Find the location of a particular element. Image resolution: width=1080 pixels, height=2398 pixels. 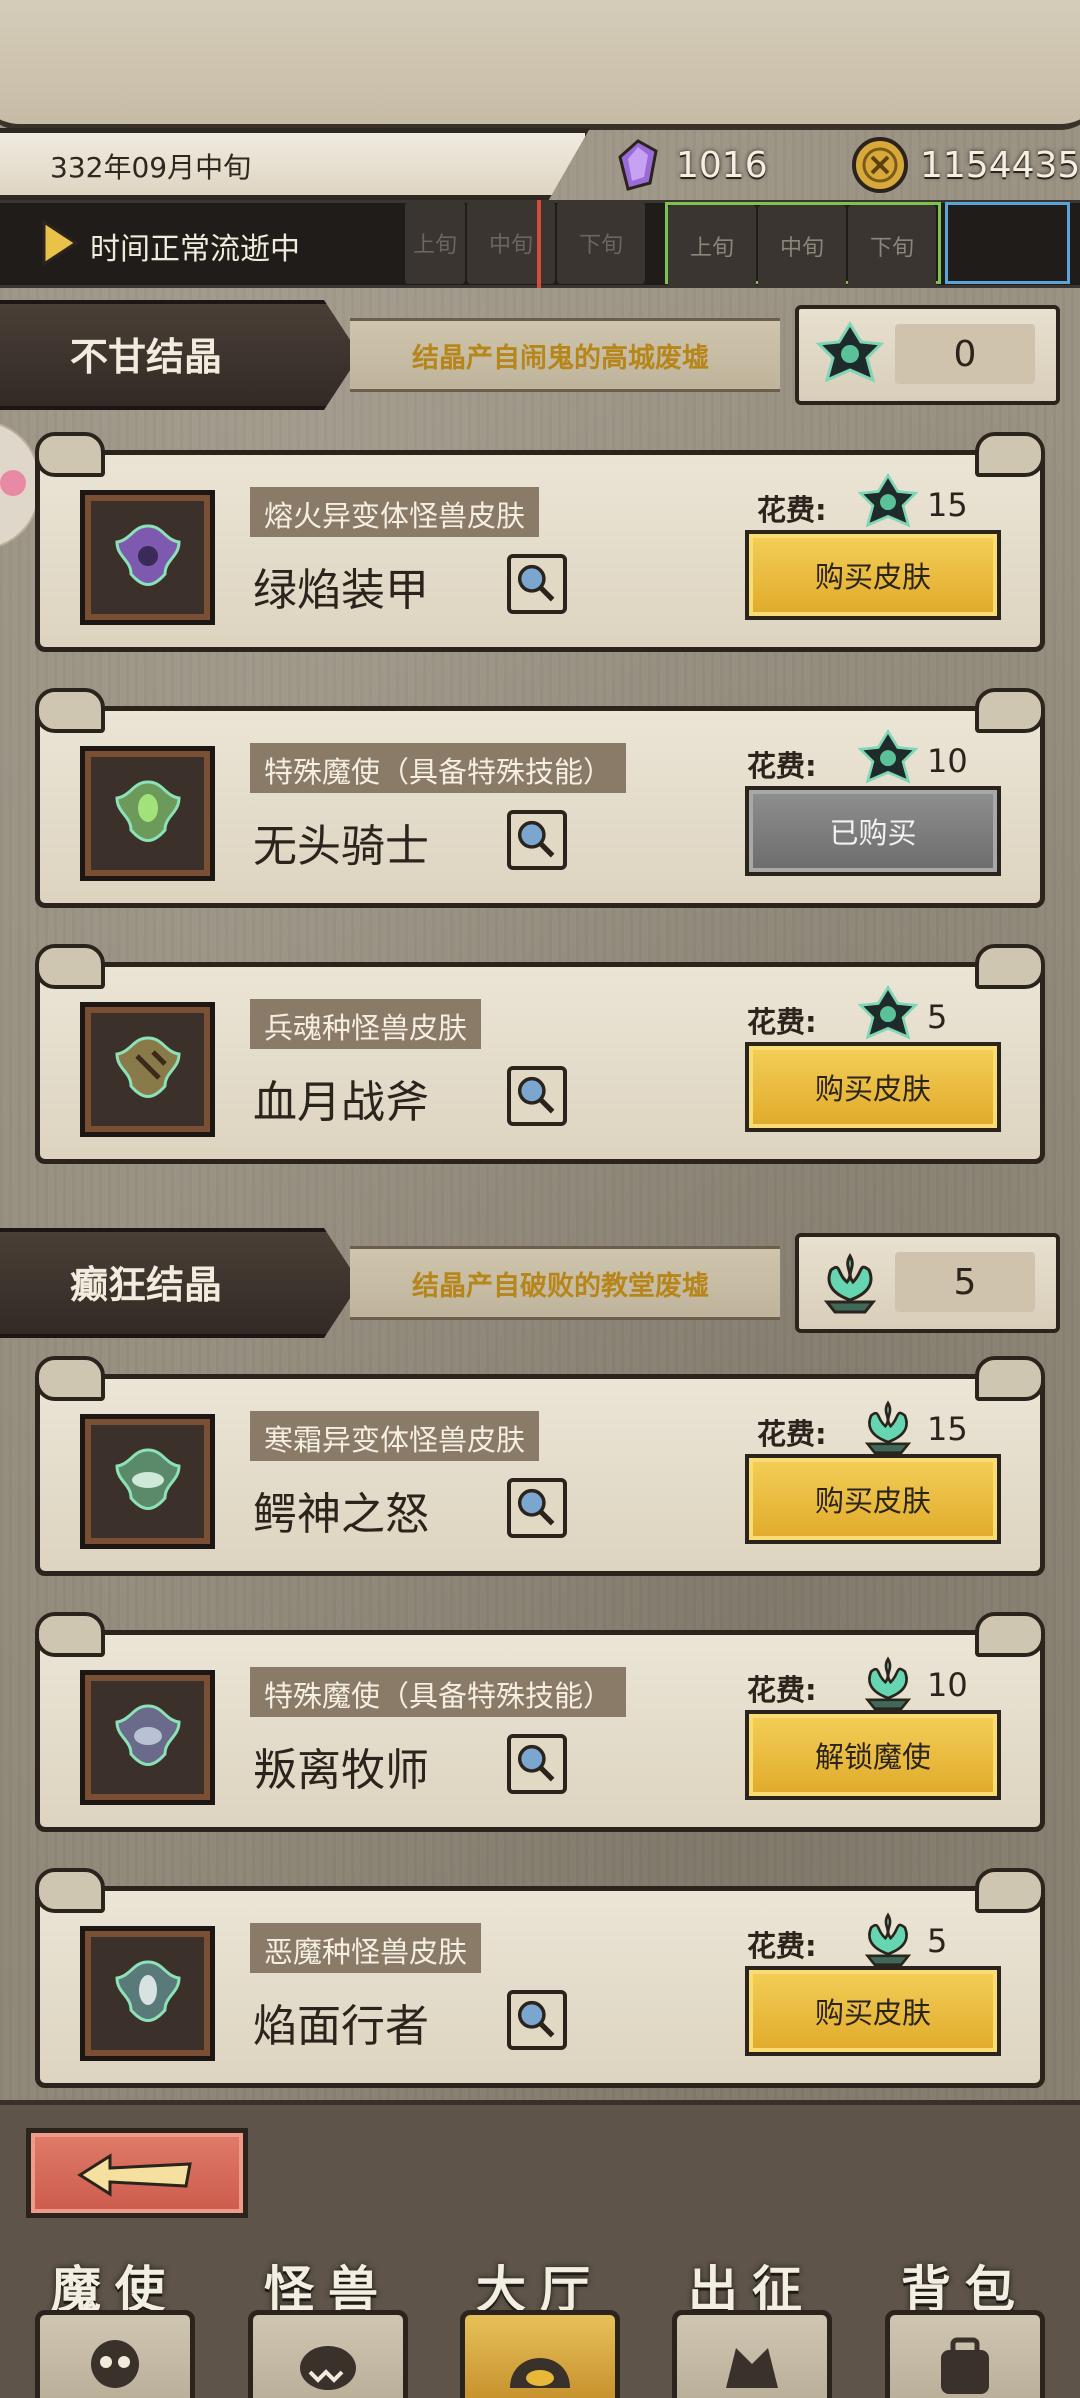

play-icon is located at coordinates (60, 243).